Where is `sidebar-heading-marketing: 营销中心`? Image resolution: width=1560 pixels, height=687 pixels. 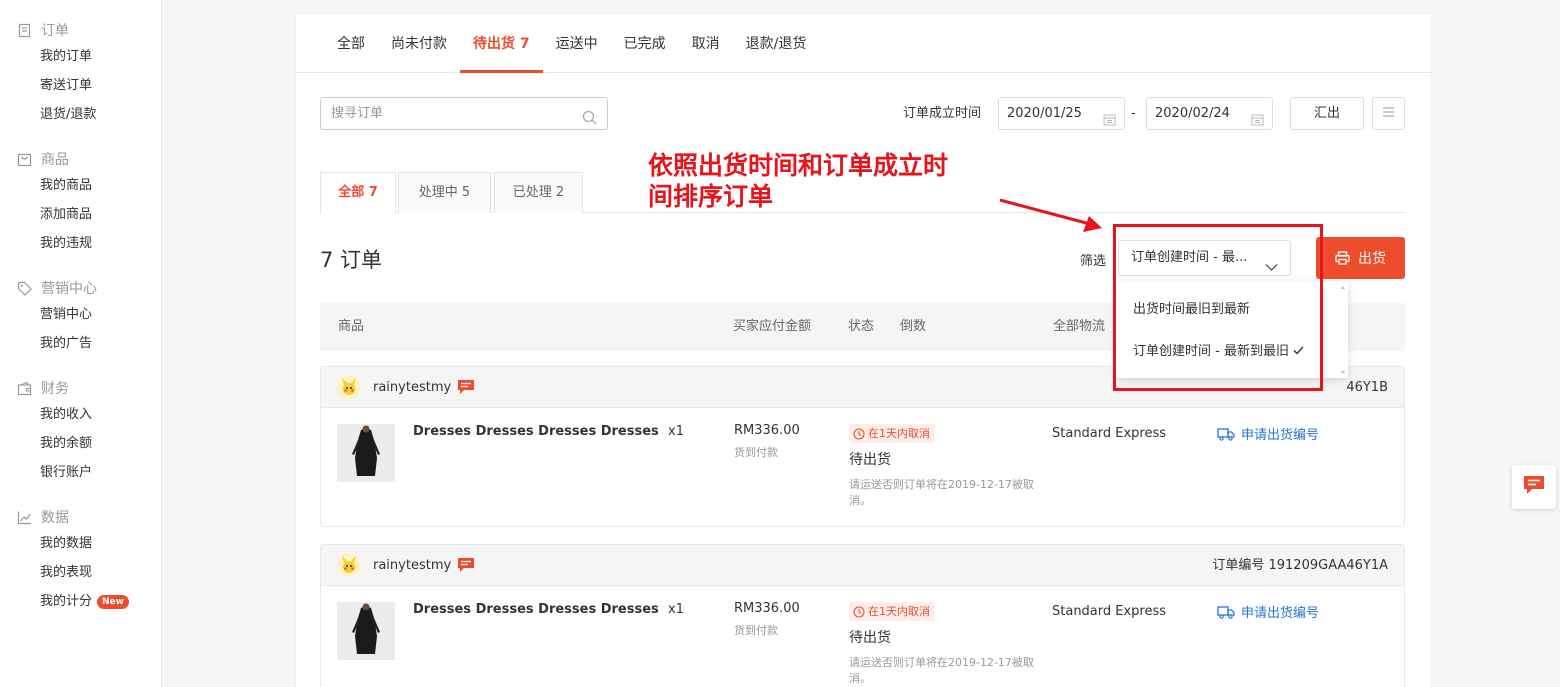
sidebar-heading-marketing: 营销中心 is located at coordinates (80, 288).